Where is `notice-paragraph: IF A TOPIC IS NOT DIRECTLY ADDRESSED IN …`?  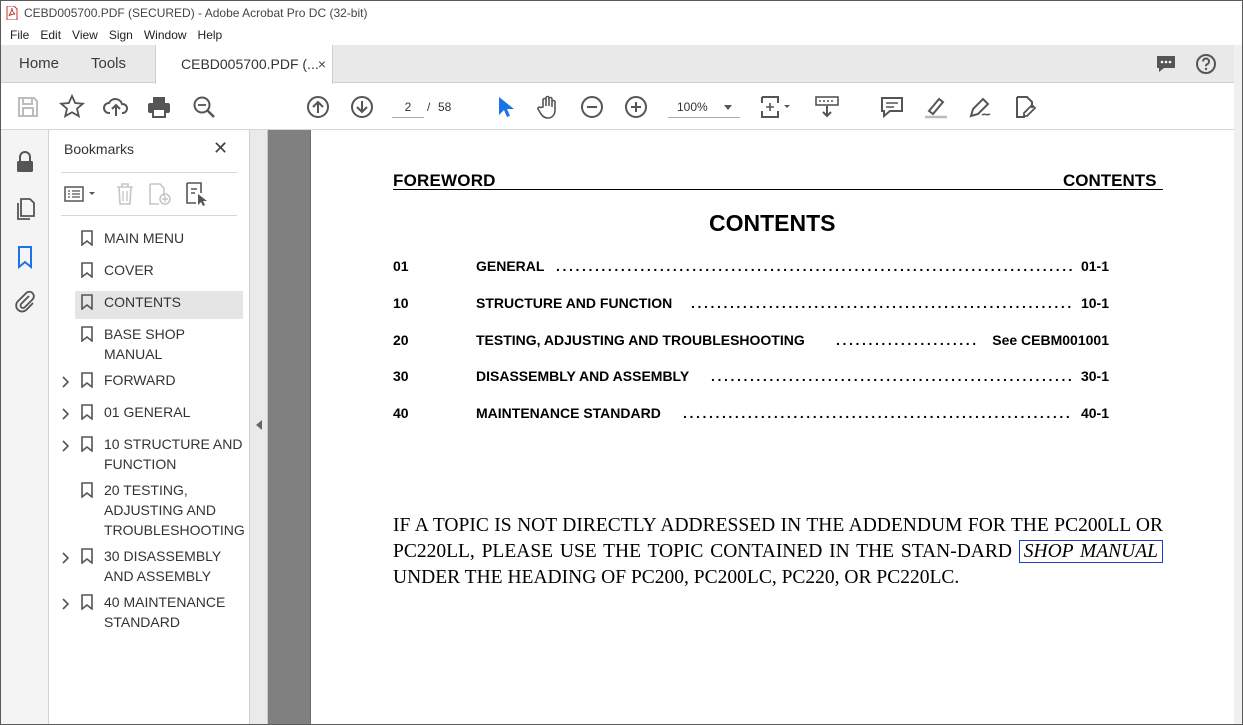 notice-paragraph: IF A TOPIC IS NOT DIRECTLY ADDRESSED IN … is located at coordinates (778, 552).